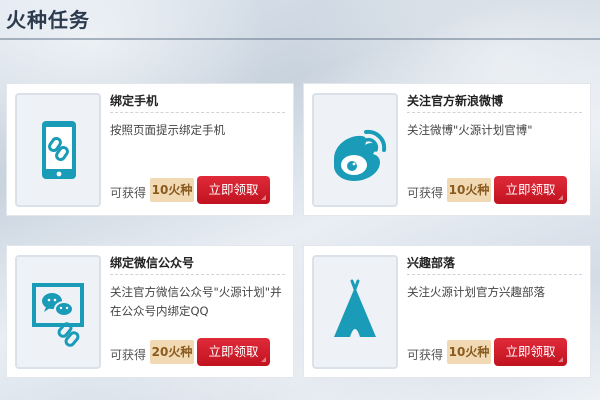  Describe the element at coordinates (58, 150) in the screenshot. I see `phone-link-icon` at that location.